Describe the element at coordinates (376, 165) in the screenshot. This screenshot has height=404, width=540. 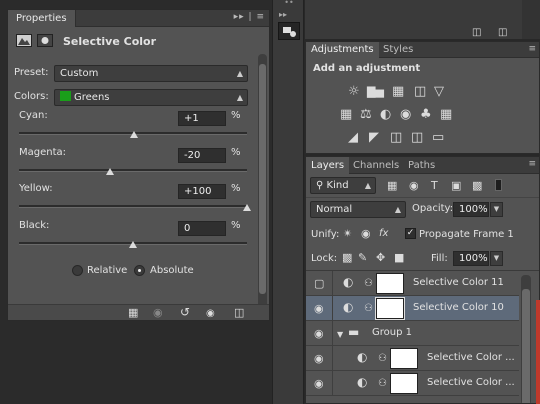
I see `tab-channels: Channels` at that location.